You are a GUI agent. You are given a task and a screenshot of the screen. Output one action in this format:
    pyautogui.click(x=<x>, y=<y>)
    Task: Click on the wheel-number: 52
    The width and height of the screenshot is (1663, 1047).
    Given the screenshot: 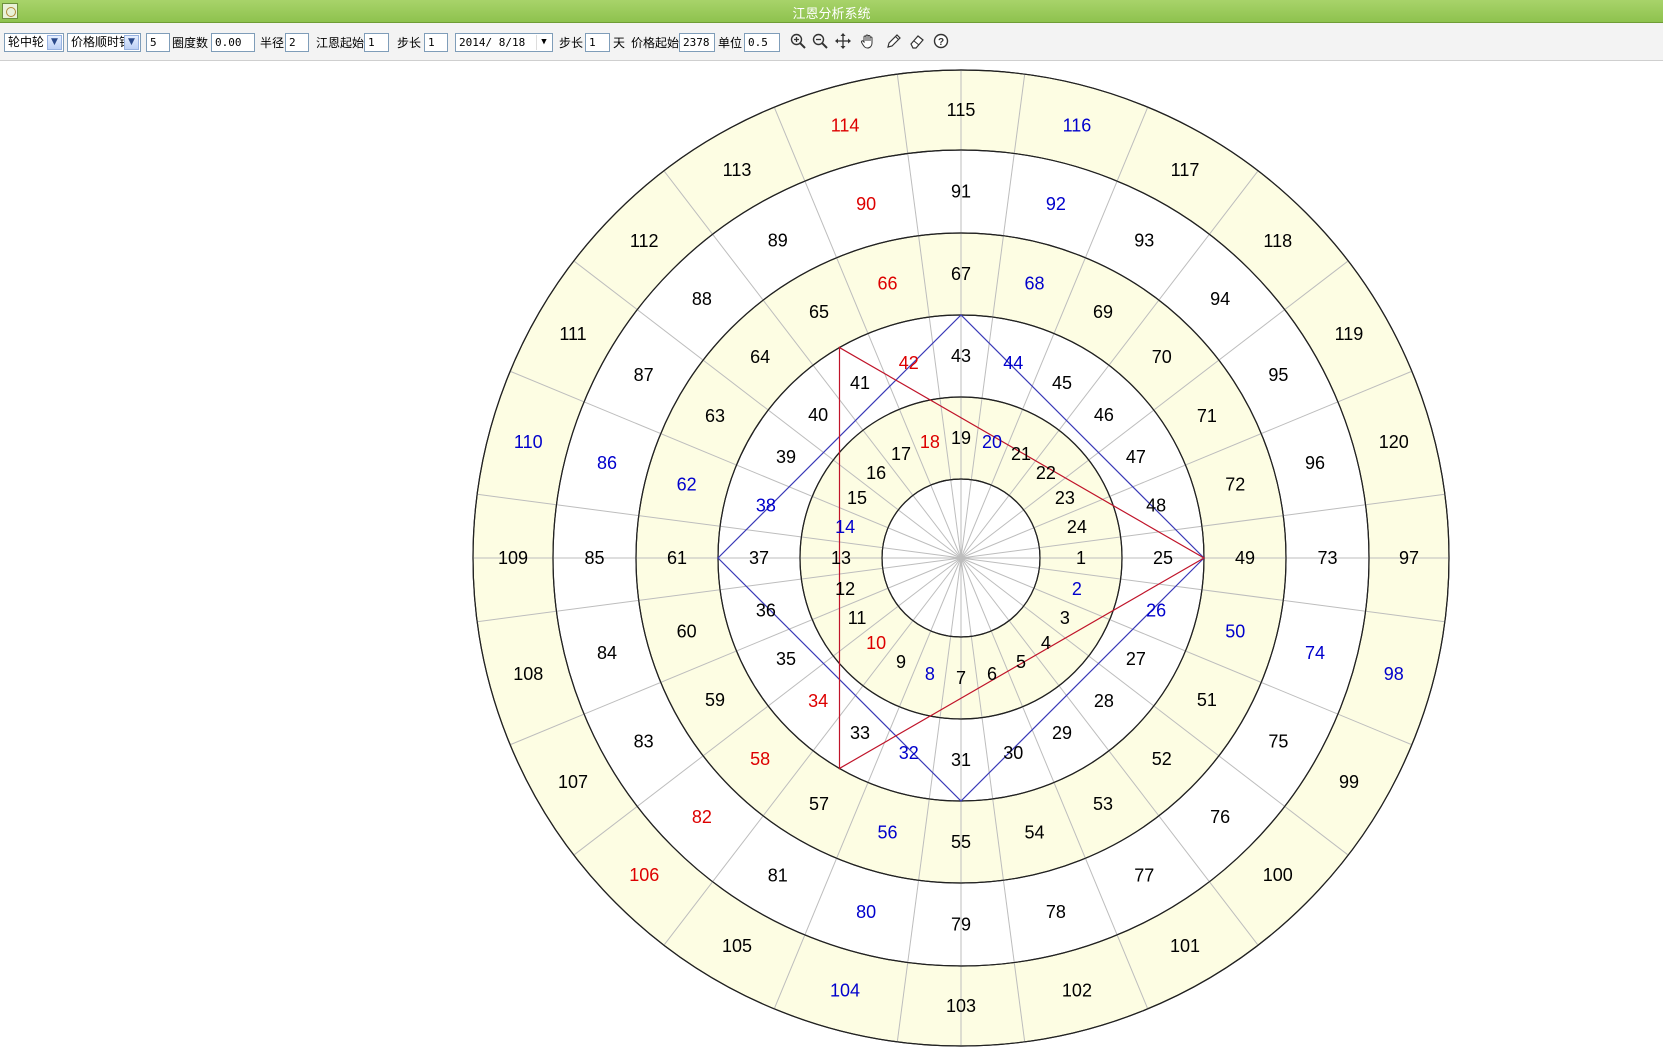 What is the action you would take?
    pyautogui.click(x=1162, y=759)
    